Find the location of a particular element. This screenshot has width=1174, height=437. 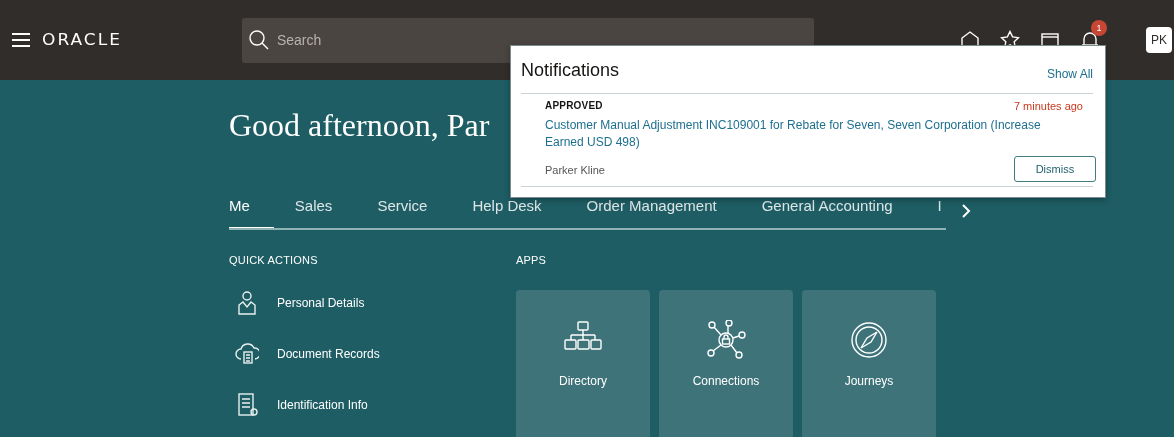

section-heading: QUICK ACTIONS is located at coordinates (274, 260).